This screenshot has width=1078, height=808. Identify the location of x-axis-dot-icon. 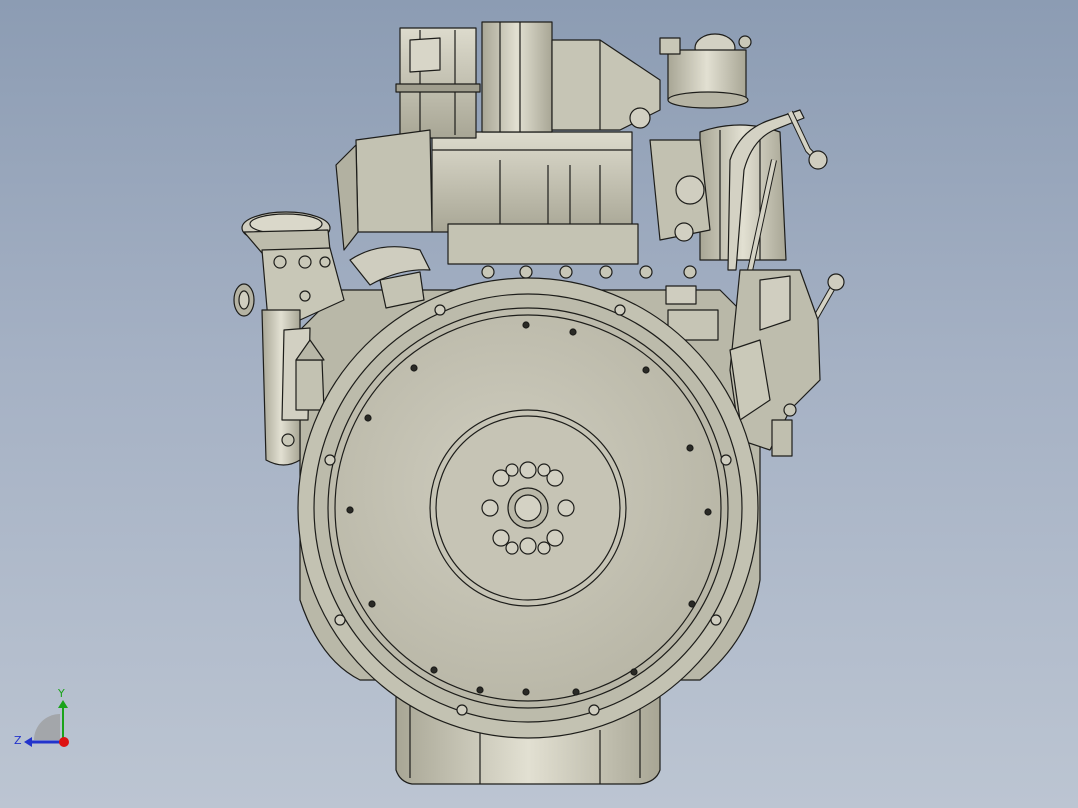
(64, 742).